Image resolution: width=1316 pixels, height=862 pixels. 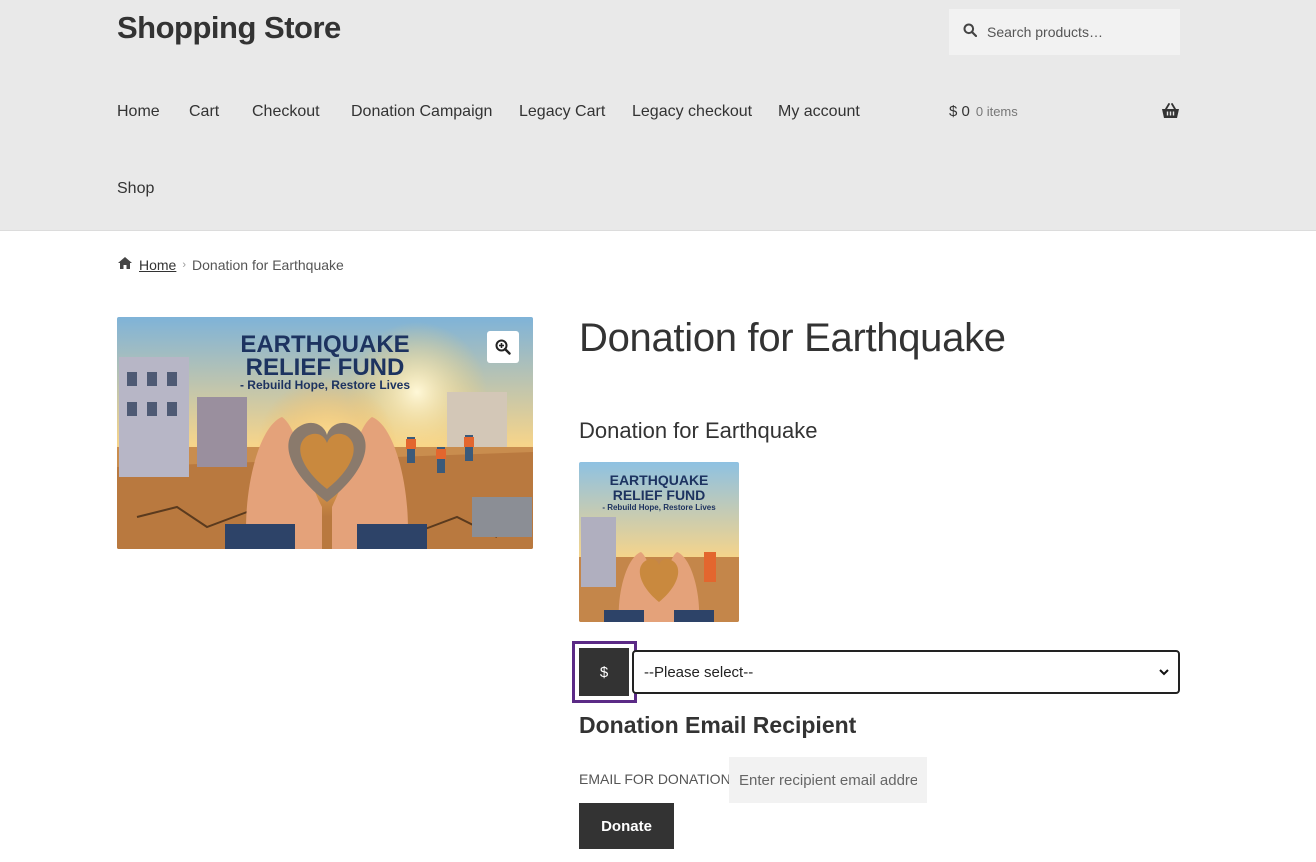 What do you see at coordinates (959, 111) in the screenshot?
I see `cart-amount: $ 0` at bounding box center [959, 111].